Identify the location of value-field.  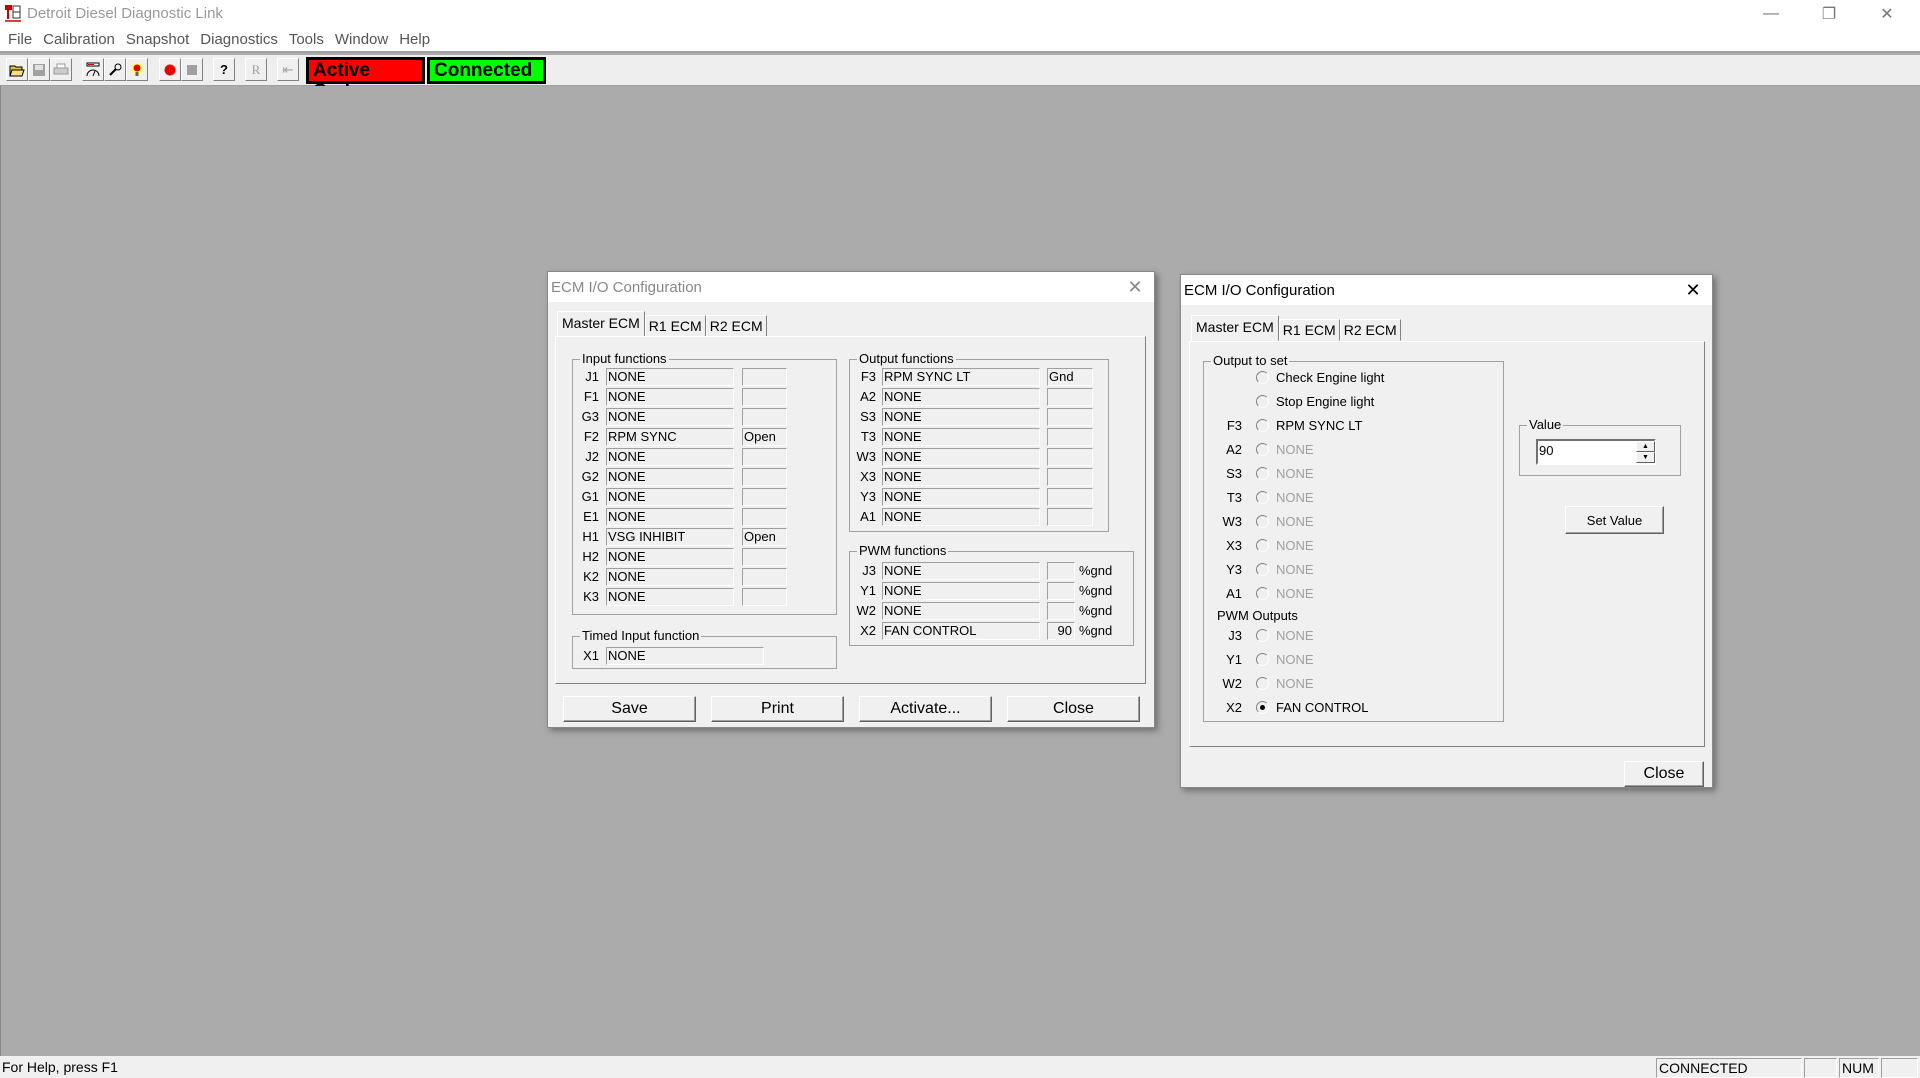
(1061, 591).